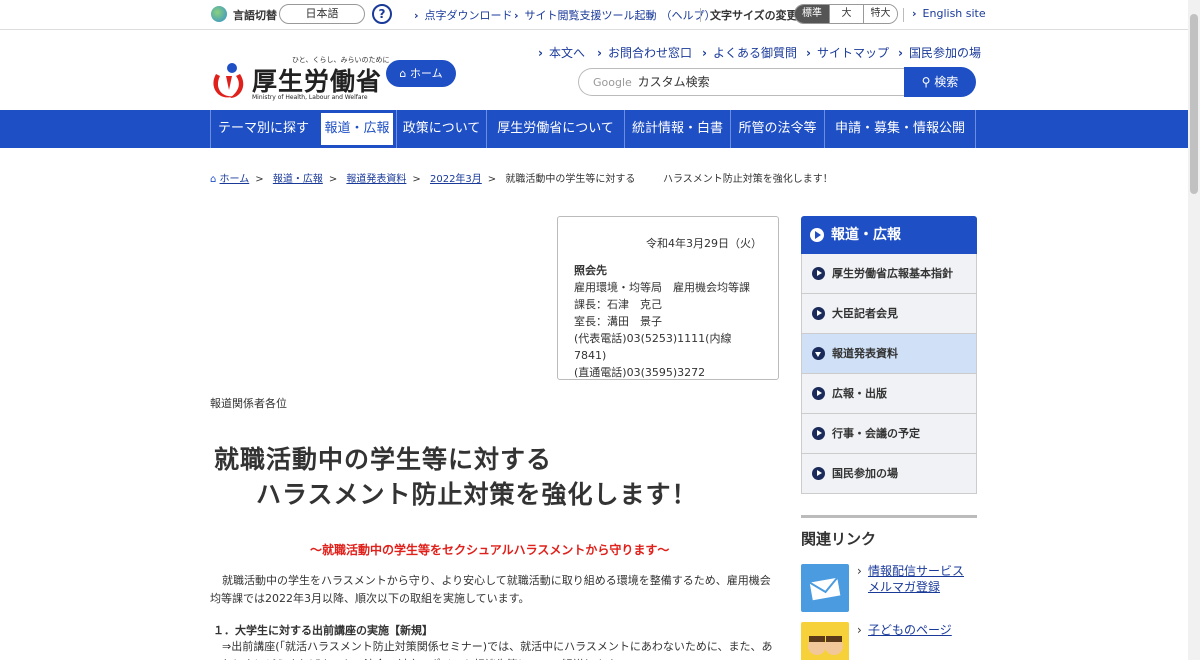  I want to click on page-title-line1: 就職活動中の学生等に対する, so click(383, 459).